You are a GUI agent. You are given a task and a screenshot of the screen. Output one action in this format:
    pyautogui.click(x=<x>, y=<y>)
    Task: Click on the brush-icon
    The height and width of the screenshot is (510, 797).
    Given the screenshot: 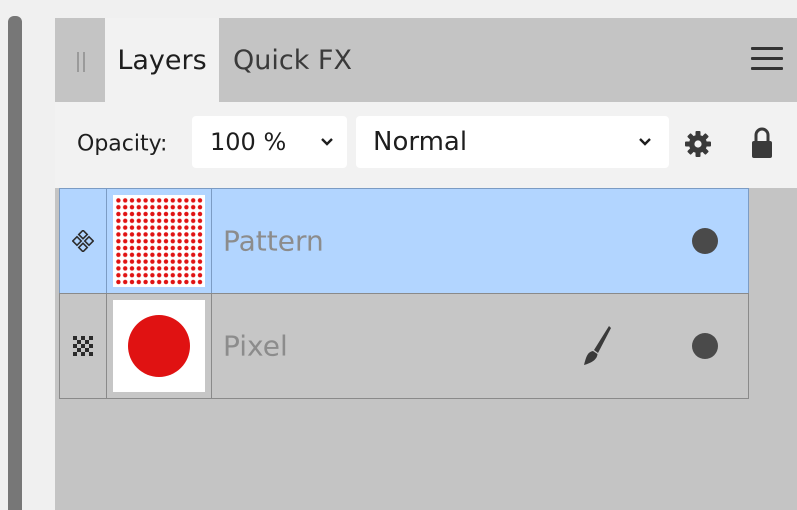 What is the action you would take?
    pyautogui.click(x=597, y=345)
    